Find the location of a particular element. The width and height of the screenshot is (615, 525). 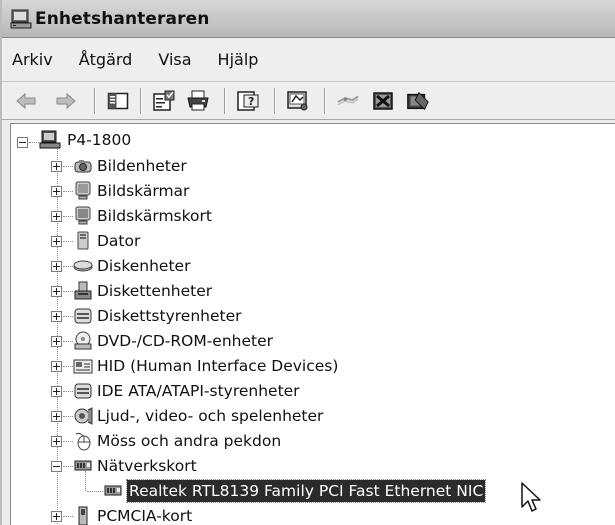

floppy-drive-icon is located at coordinates (83, 290).